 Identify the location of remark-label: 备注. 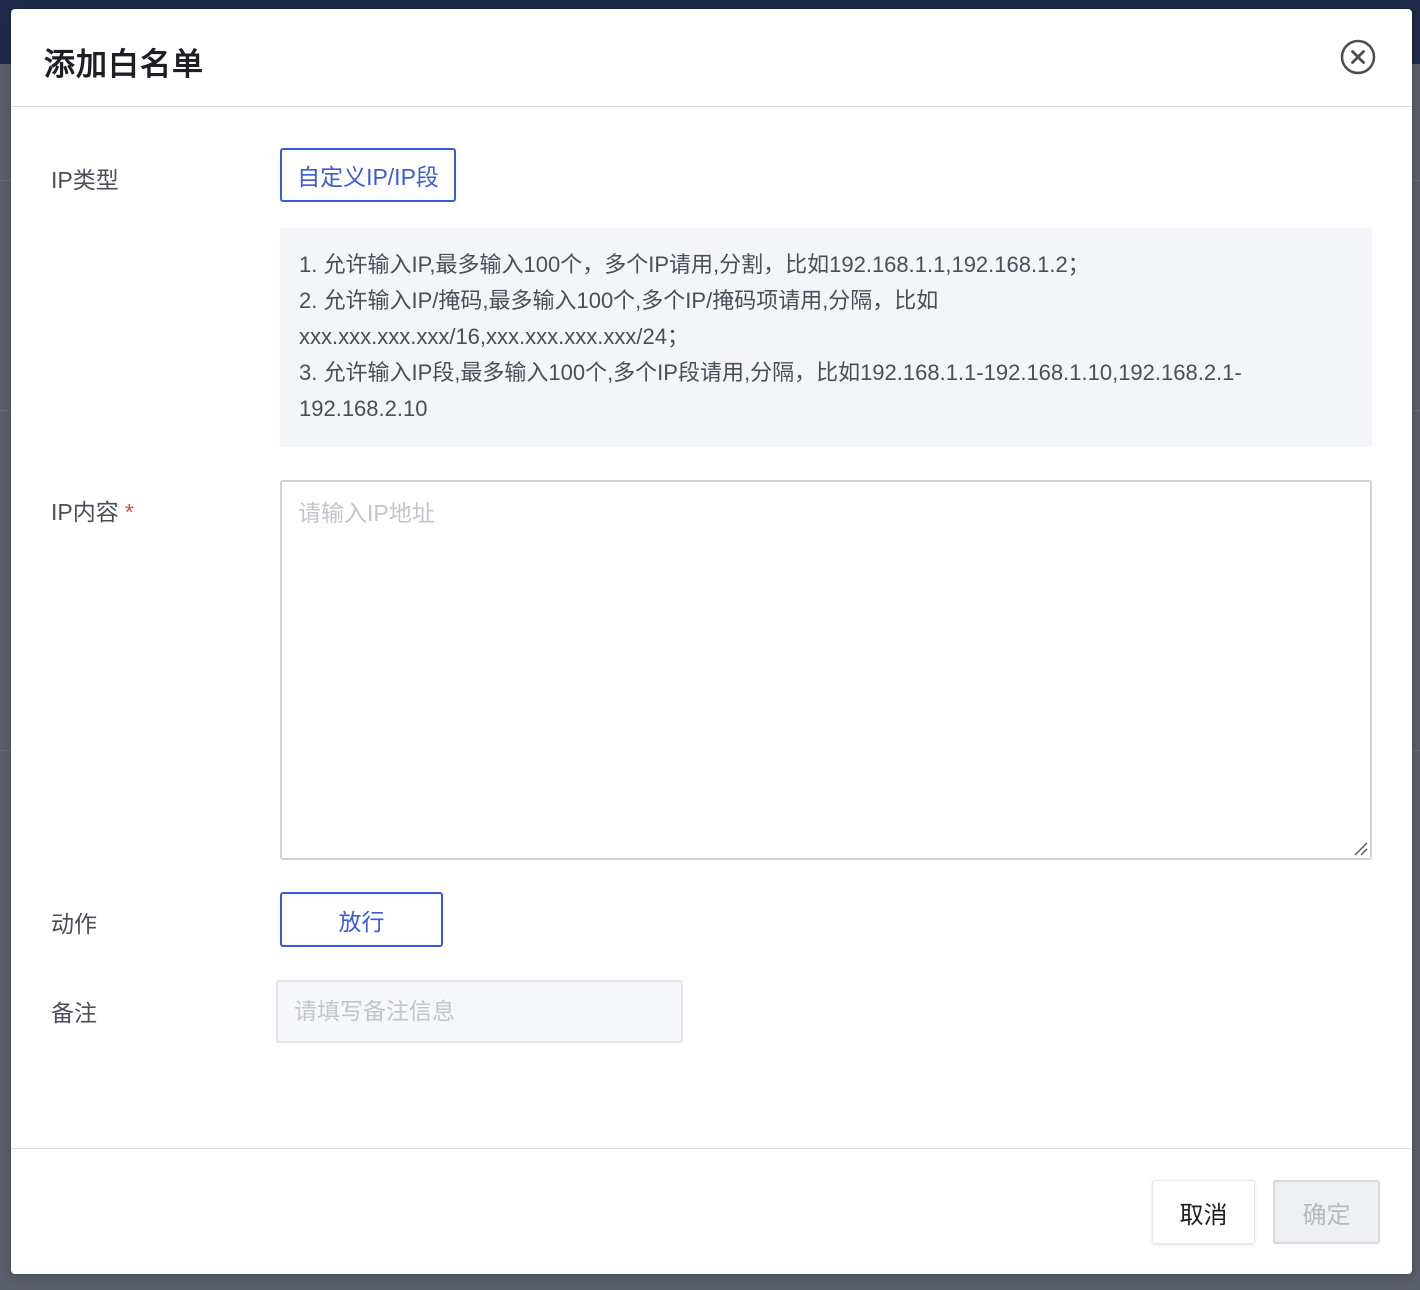
(74, 1013).